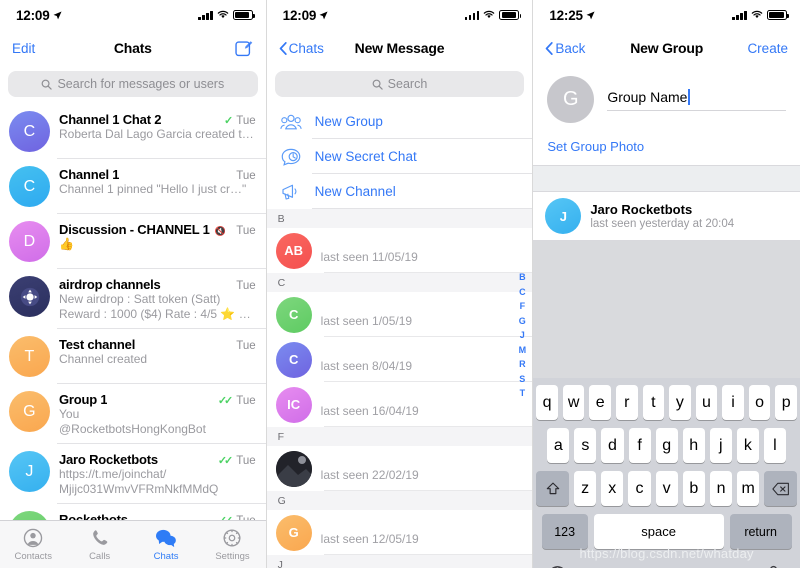  I want to click on new-message-actions: New Group New Secret Chat New Channel, so click(399, 156).